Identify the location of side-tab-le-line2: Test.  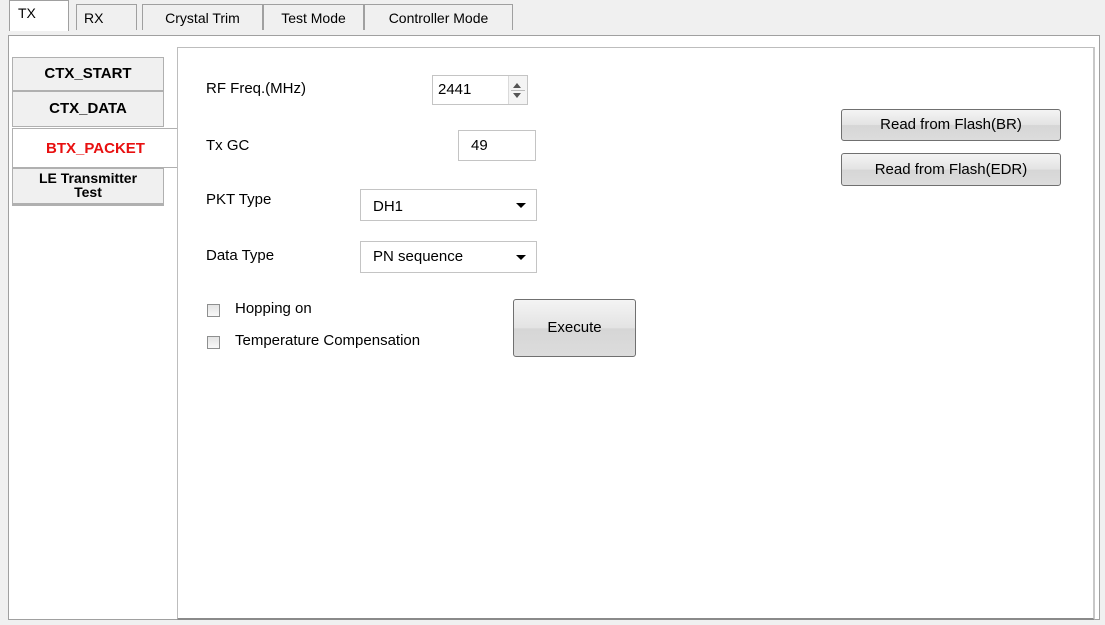
(88, 192).